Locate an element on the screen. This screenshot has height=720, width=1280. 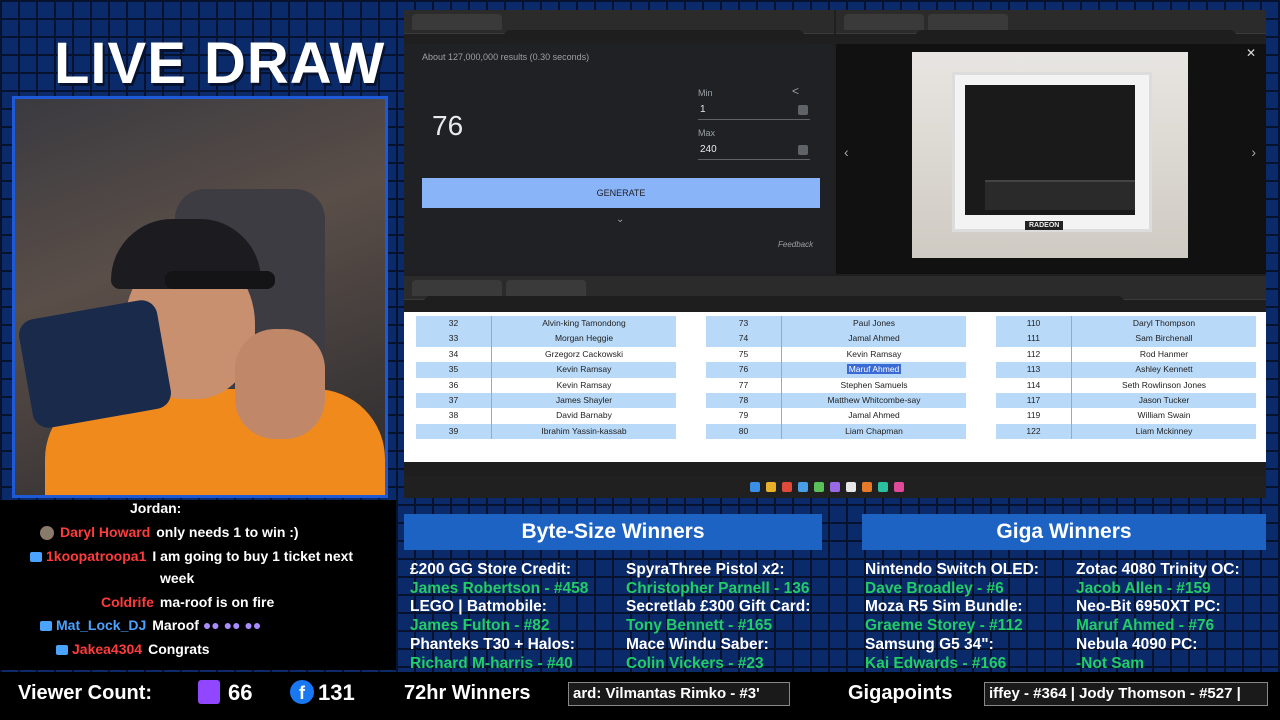
entry-number: 122 is located at coordinates (1034, 431).